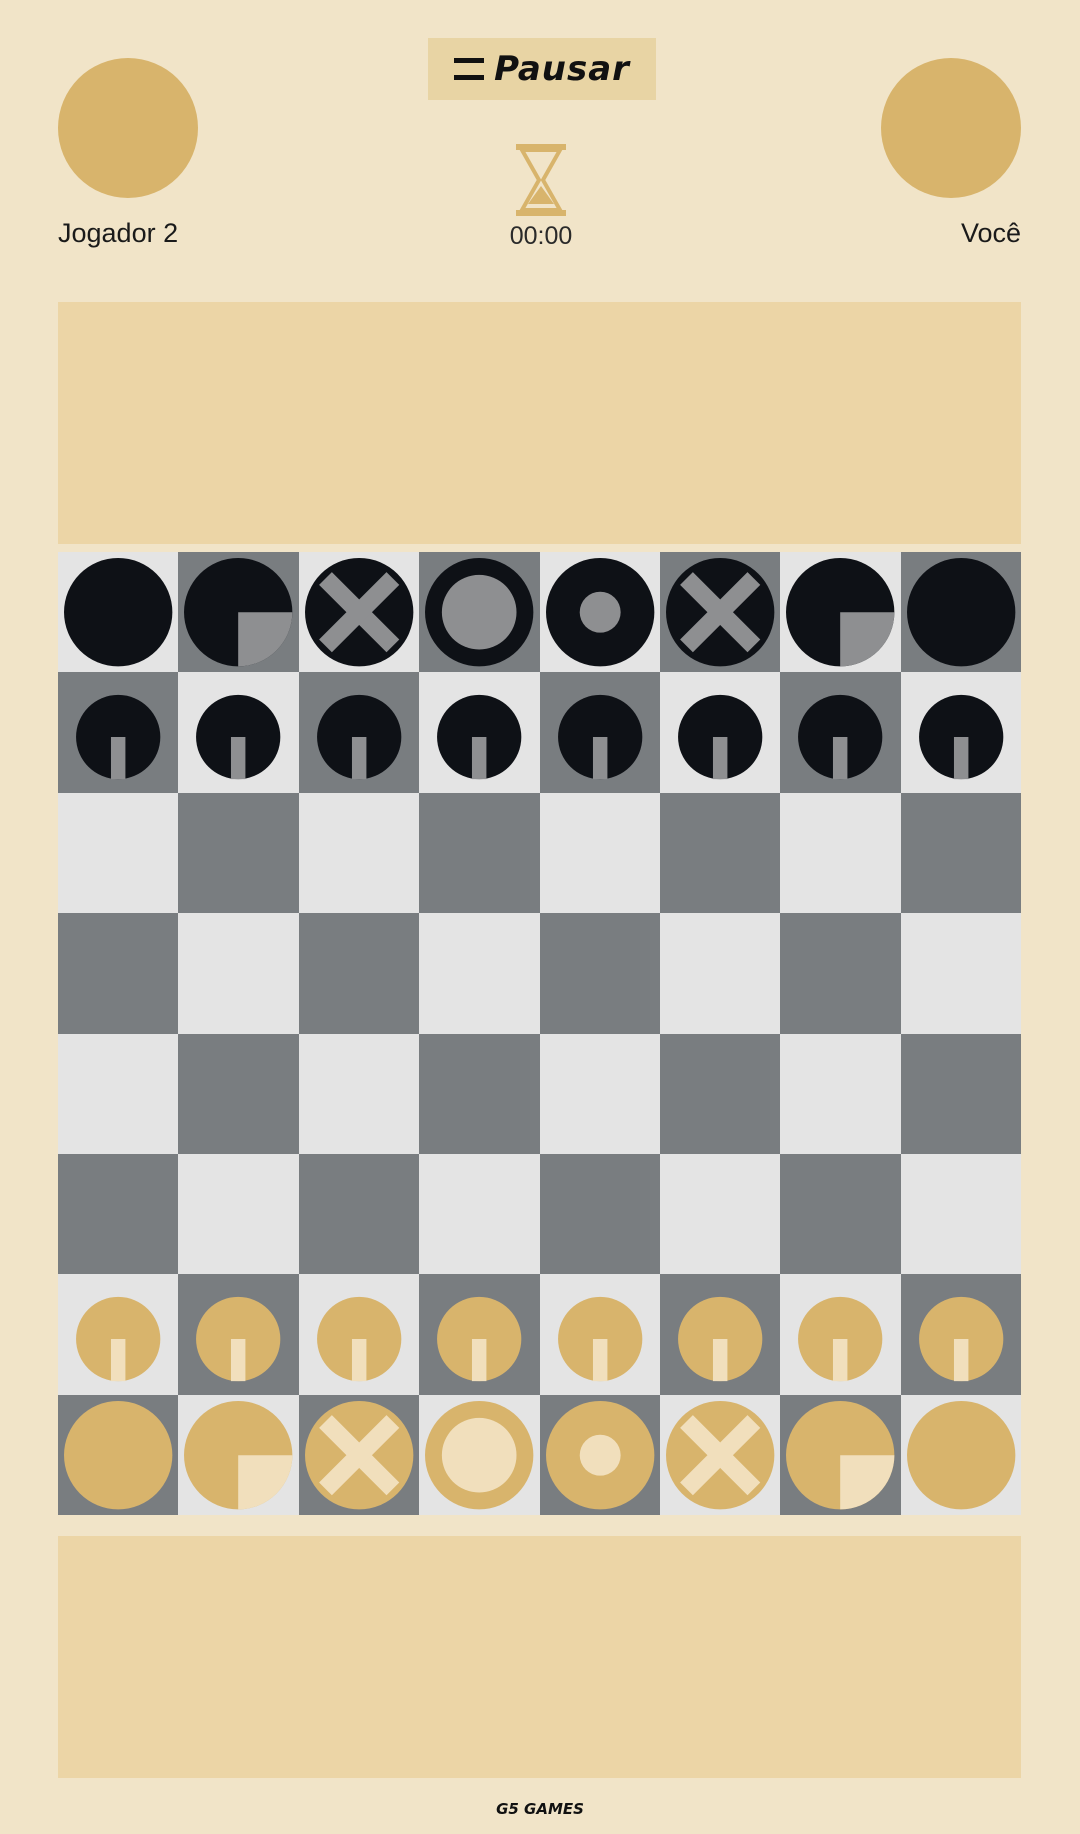 The height and width of the screenshot is (1834, 1080). I want to click on square-c7, so click(359, 732).